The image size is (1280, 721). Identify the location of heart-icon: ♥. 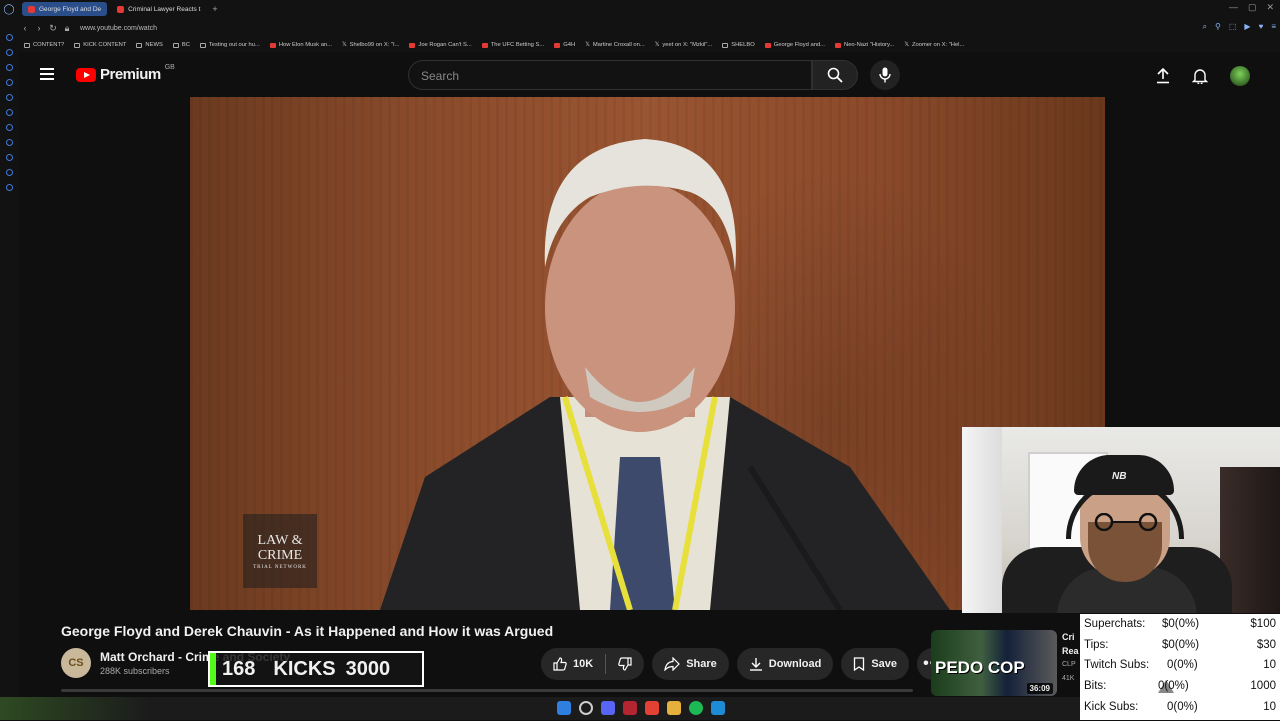
(1261, 27).